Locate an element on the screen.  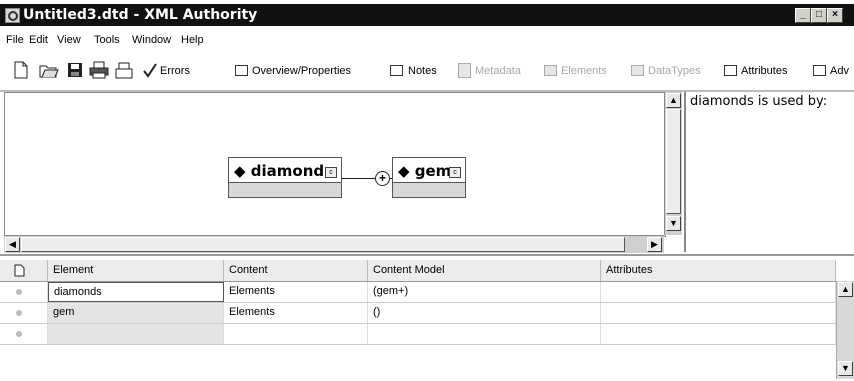
element-box-label: ◆ gem is located at coordinates (425, 171).